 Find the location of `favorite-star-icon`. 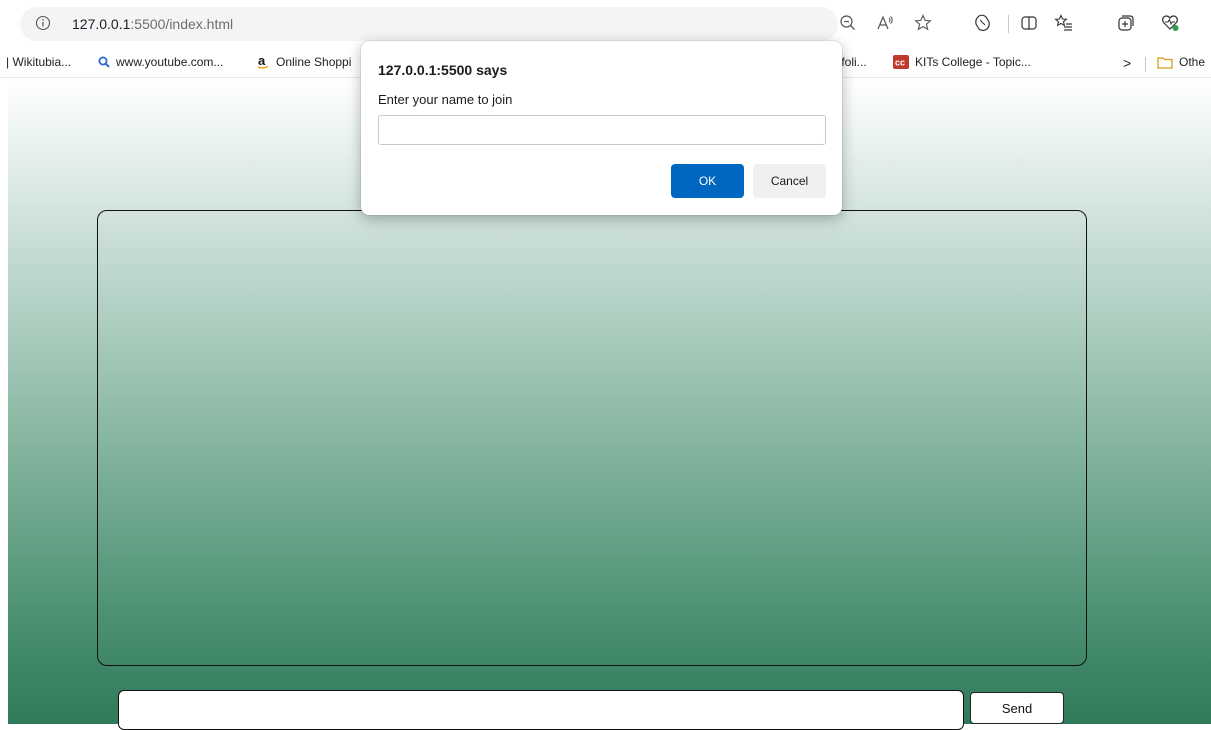

favorite-star-icon is located at coordinates (923, 23).